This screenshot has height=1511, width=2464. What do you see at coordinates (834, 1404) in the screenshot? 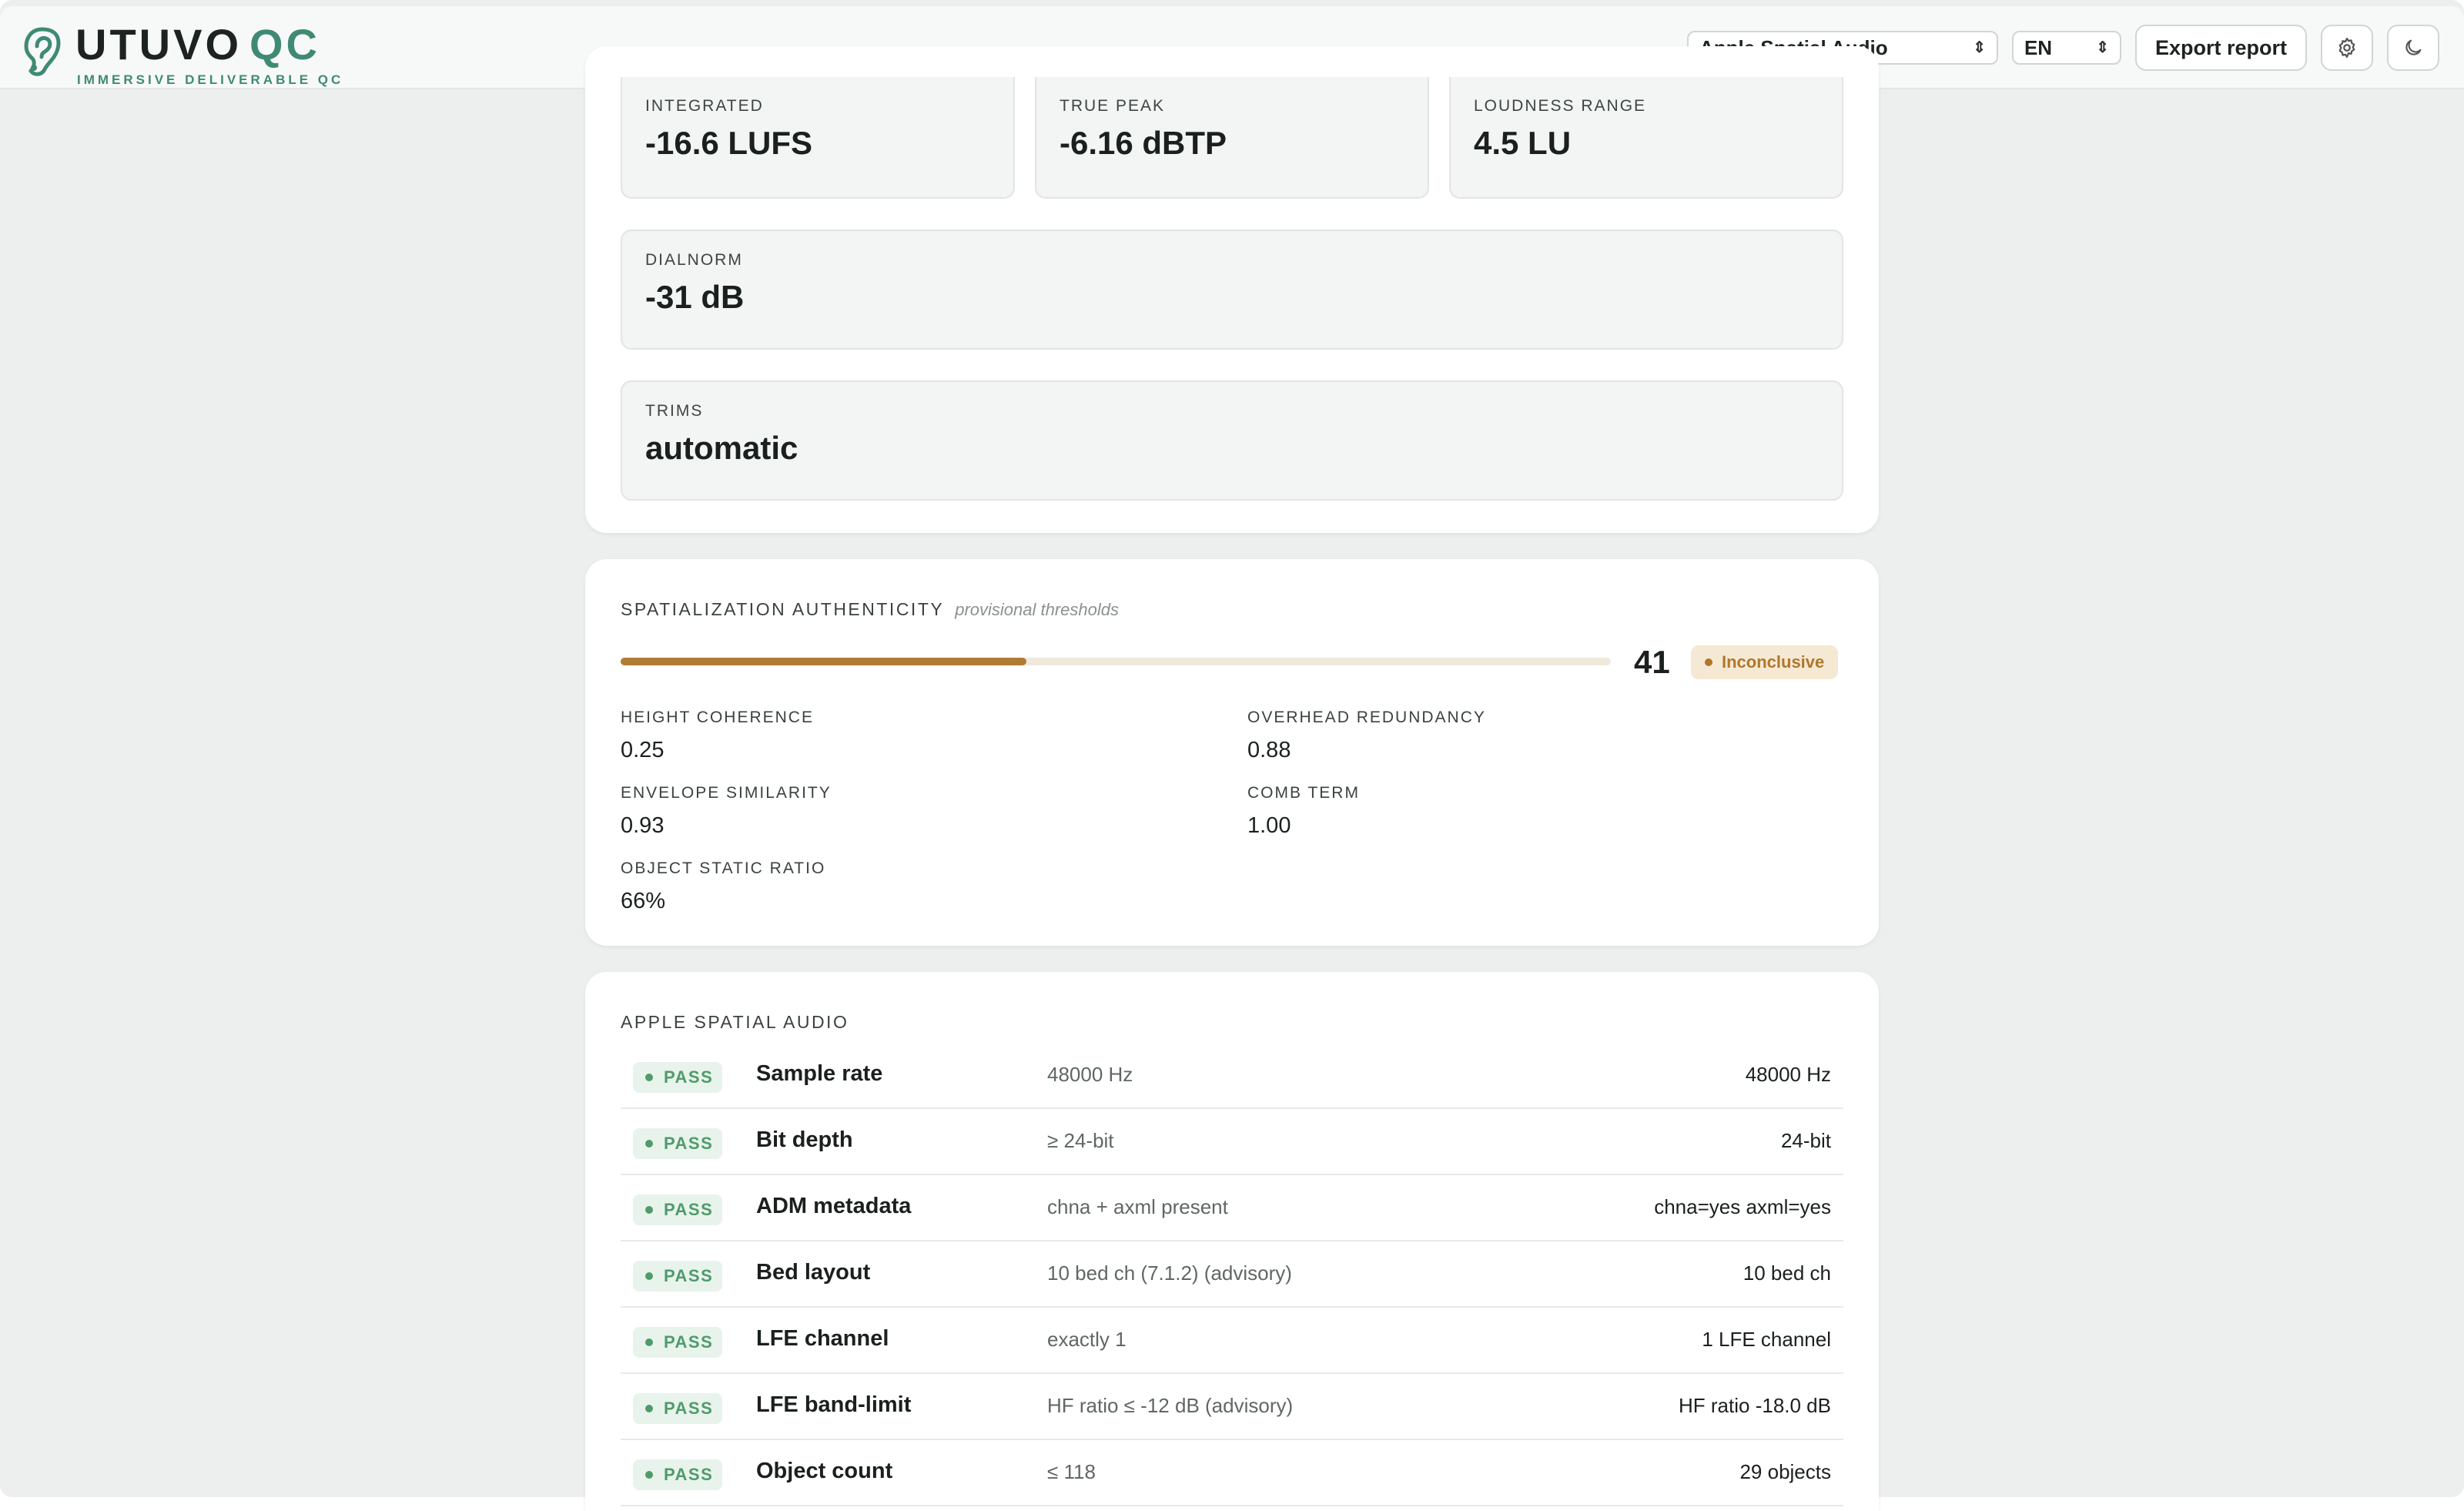
I see `check-name: LFE band-limit` at bounding box center [834, 1404].